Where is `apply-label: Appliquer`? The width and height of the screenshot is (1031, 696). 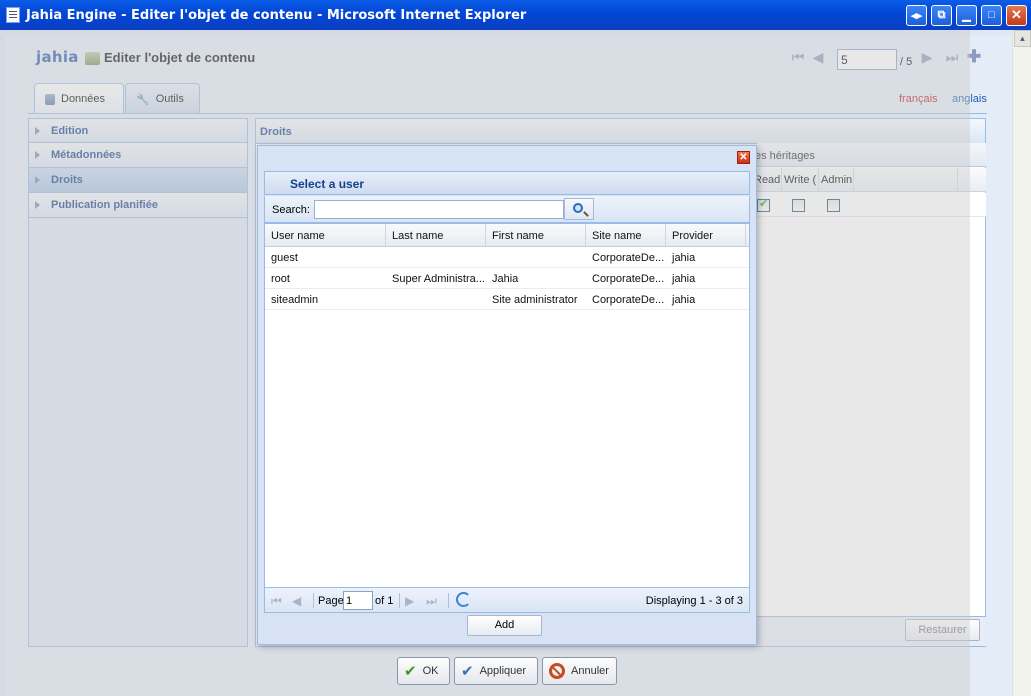 apply-label: Appliquer is located at coordinates (503, 671).